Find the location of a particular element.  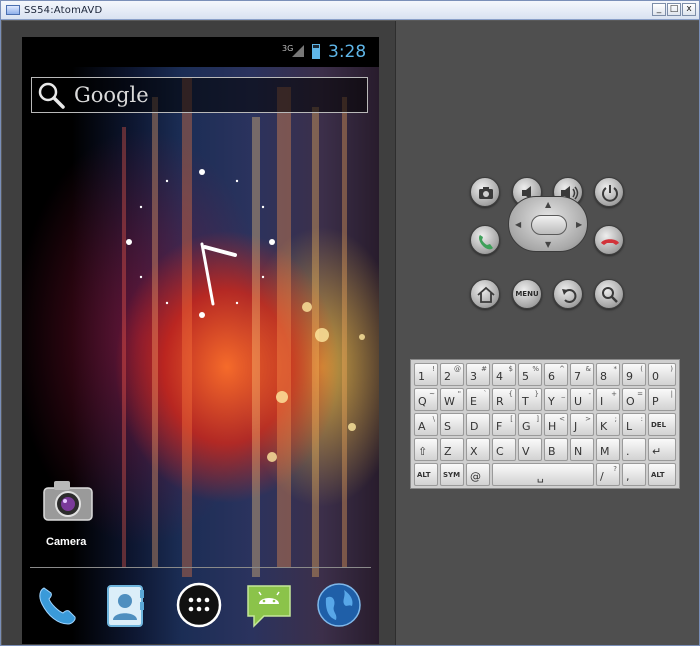

dpad-center-button is located at coordinates (549, 225).